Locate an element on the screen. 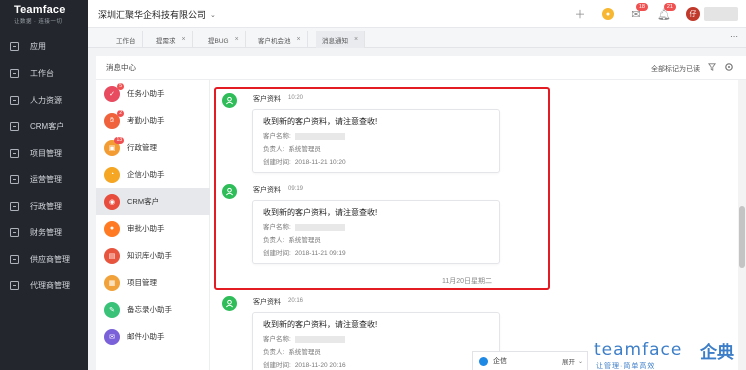 Image resolution: width=746 pixels, height=370 pixels. filter-icon is located at coordinates (712, 67).